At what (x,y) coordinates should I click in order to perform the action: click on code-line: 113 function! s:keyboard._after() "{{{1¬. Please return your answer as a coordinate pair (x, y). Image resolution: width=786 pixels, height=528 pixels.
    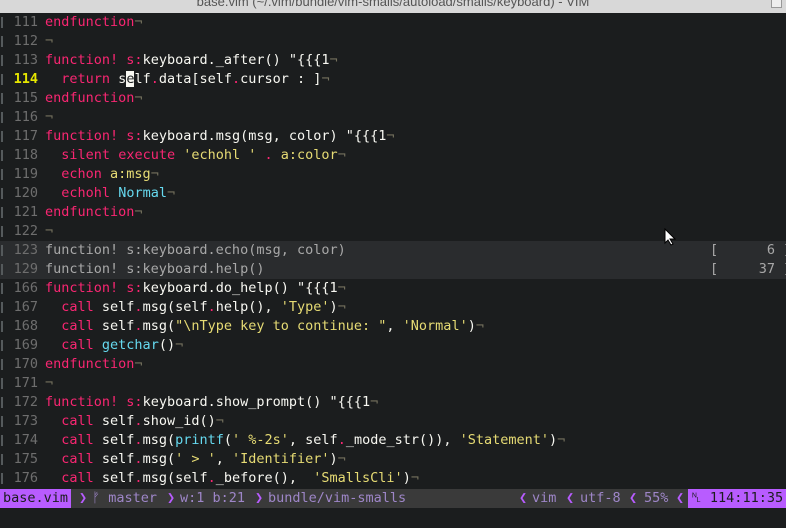
    Looking at the image, I should click on (393, 60).